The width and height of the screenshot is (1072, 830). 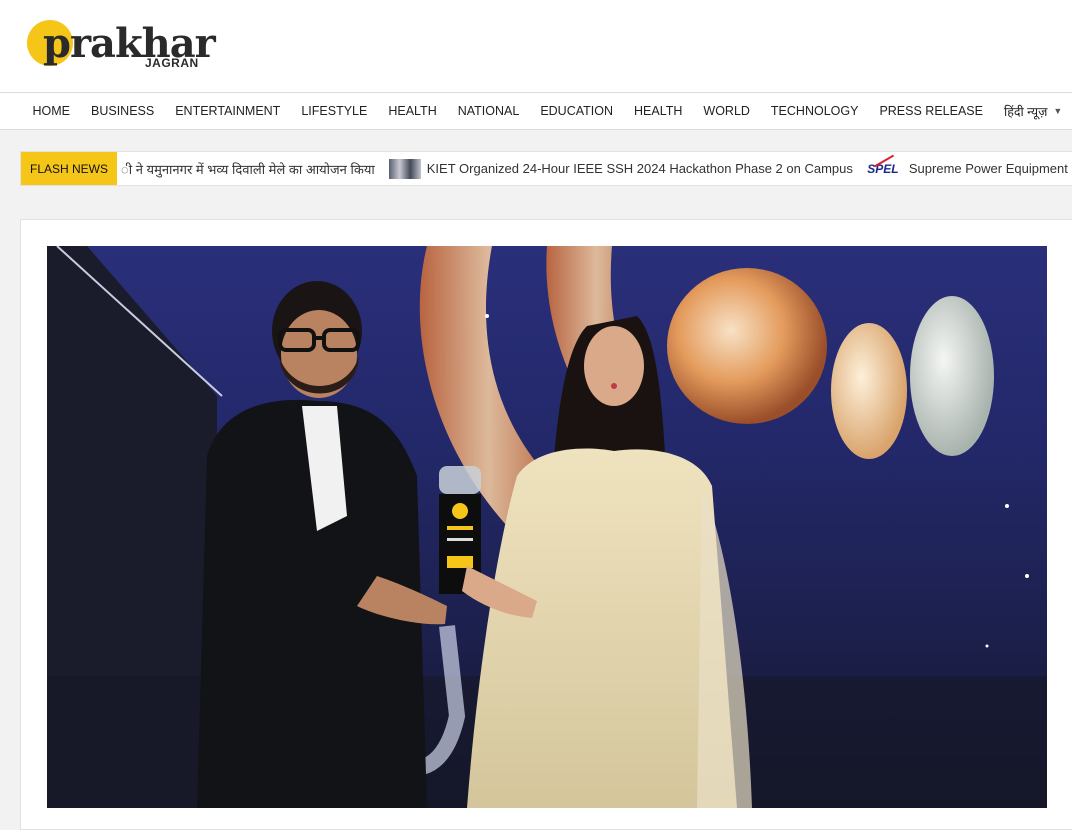 I want to click on nav-label: TECHNOLOGY, so click(x=814, y=111).